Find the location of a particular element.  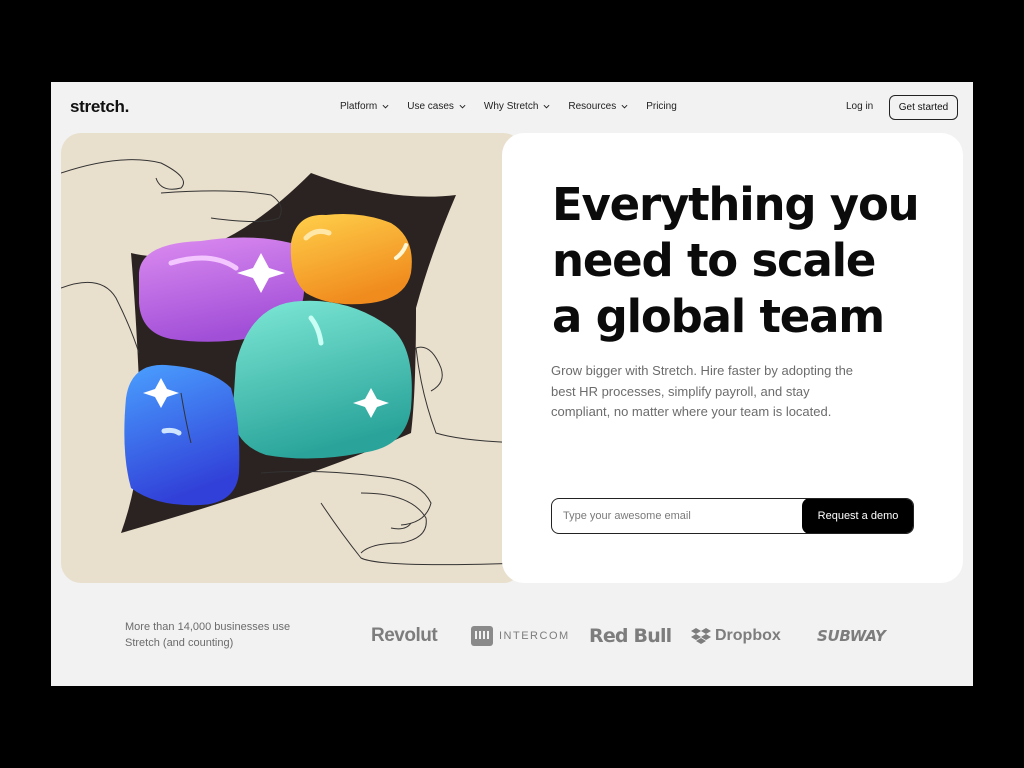

nav-item-use-cases: Use cases is located at coordinates (436, 106).